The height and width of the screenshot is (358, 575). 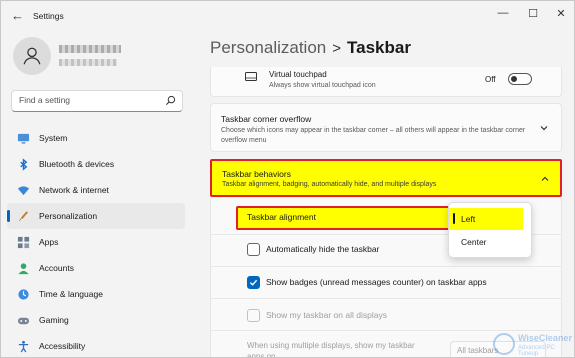 I want to click on sidebar-item-accessibility: Accessibility, so click(x=96, y=345).